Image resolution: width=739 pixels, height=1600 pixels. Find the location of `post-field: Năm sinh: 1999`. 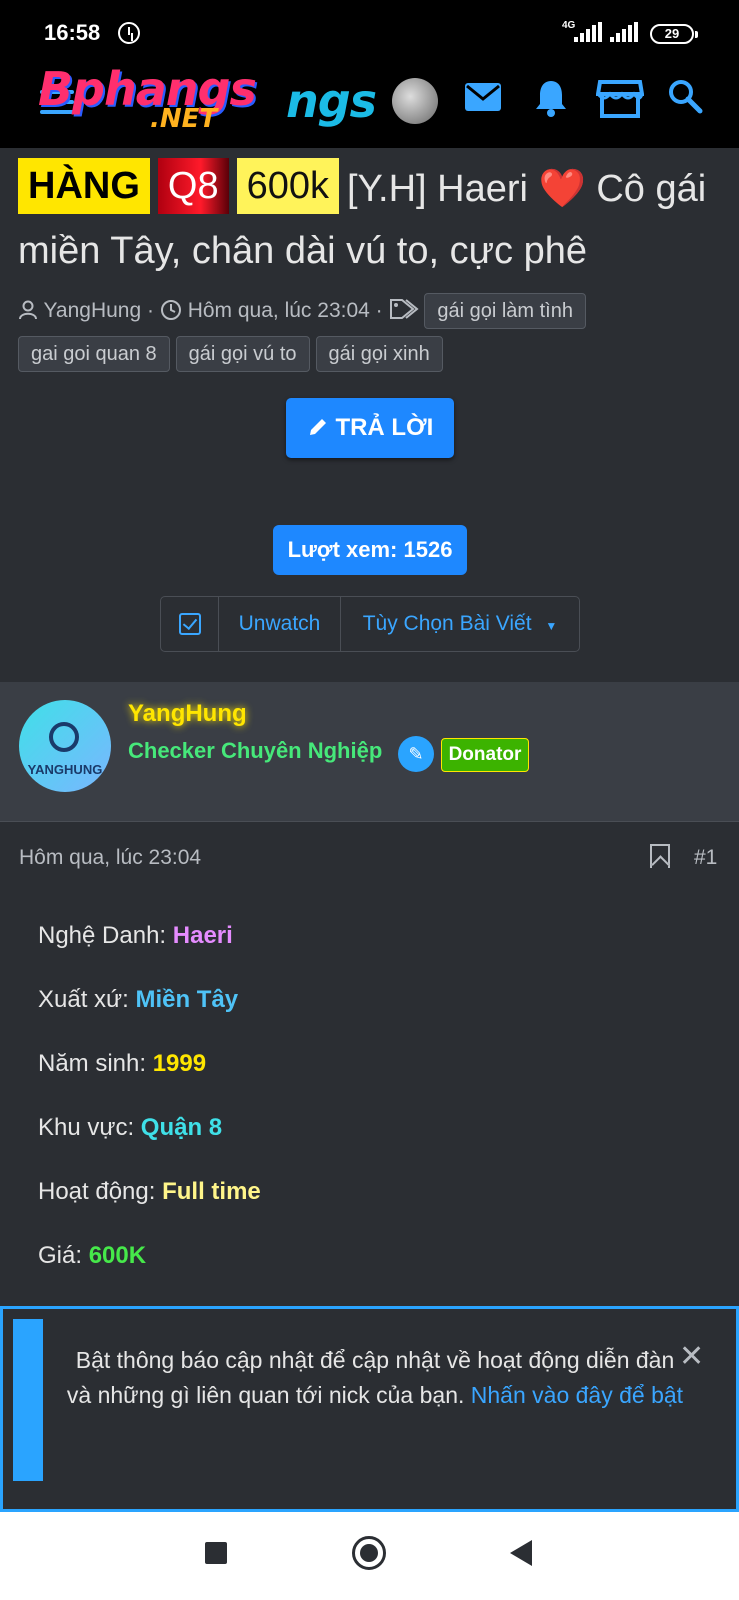

post-field: Năm sinh: 1999 is located at coordinates (122, 1063).